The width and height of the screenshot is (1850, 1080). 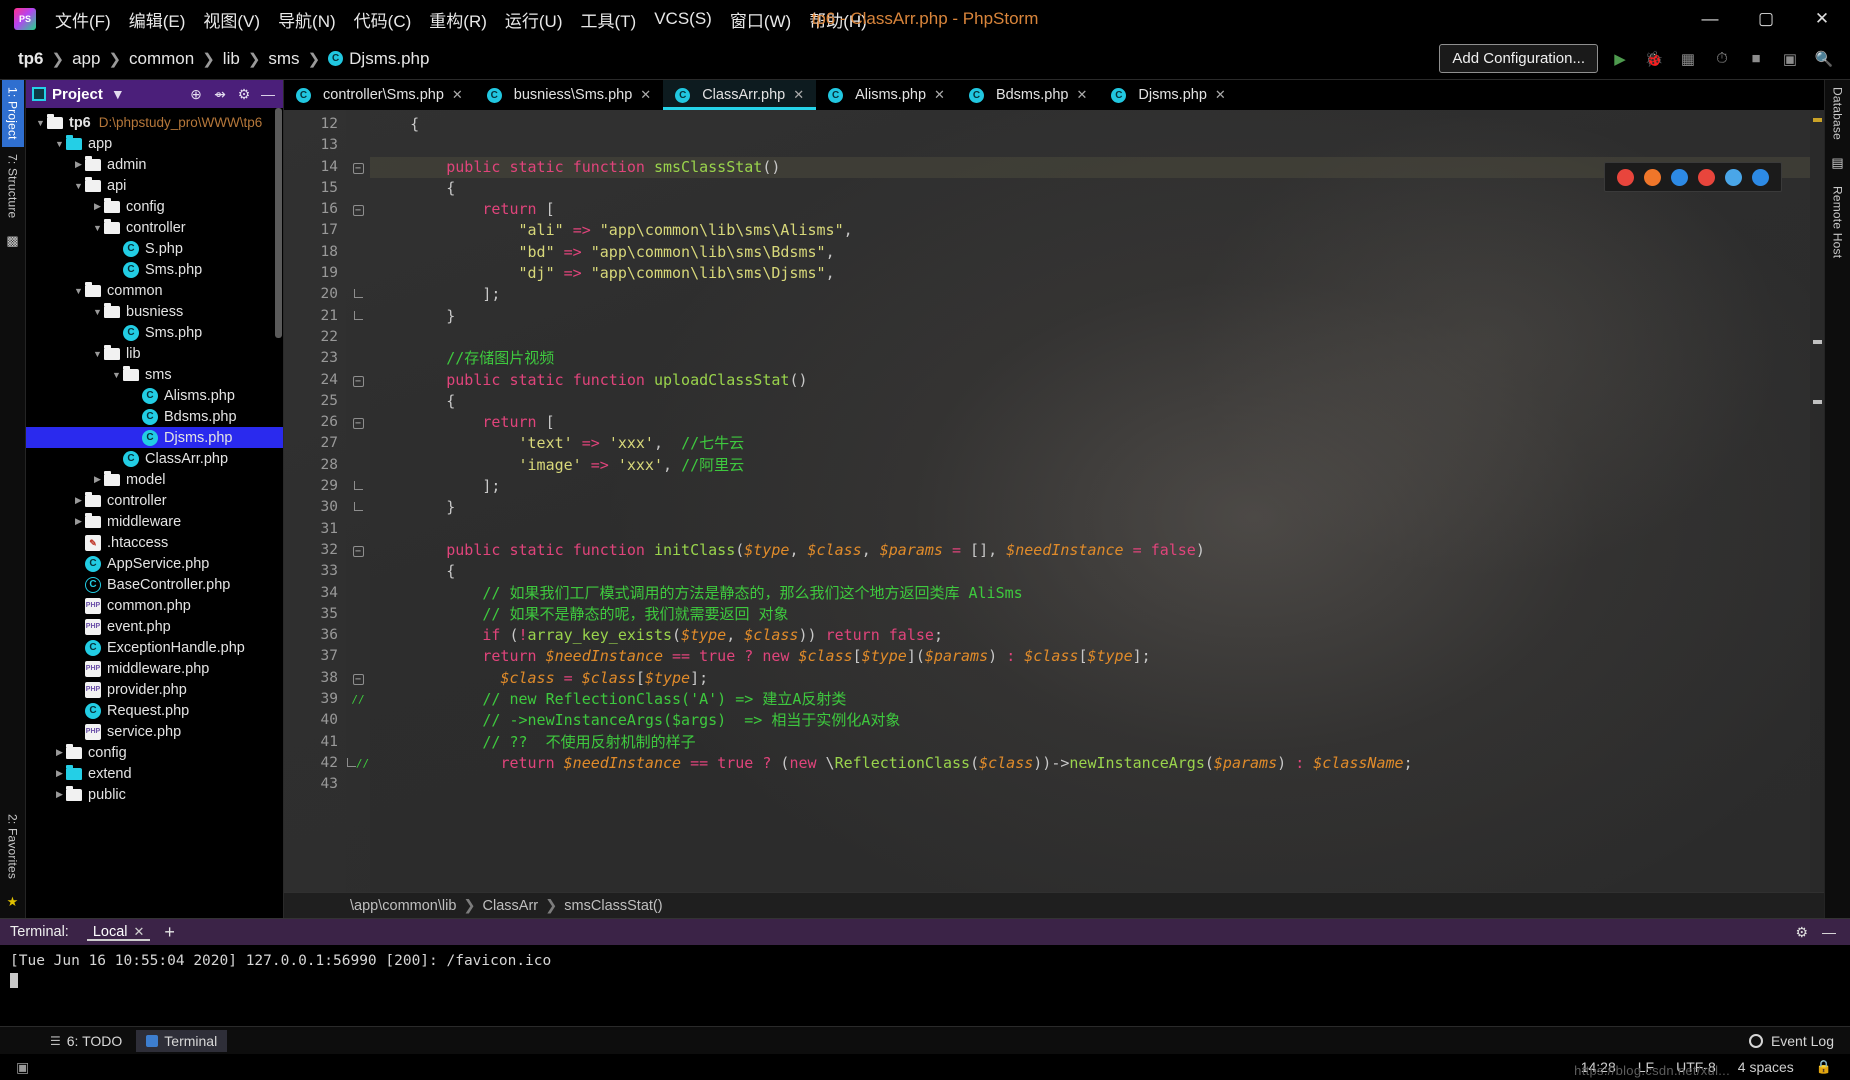 What do you see at coordinates (220, 94) in the screenshot?
I see `collapse-all-icon: ⇴` at bounding box center [220, 94].